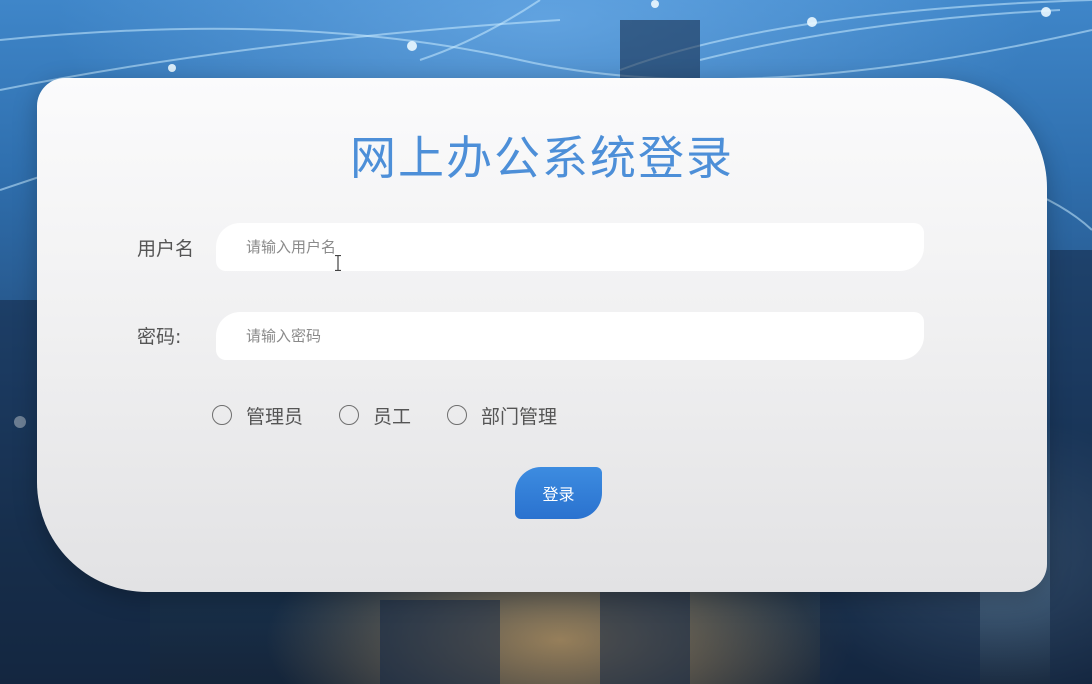  Describe the element at coordinates (338, 263) in the screenshot. I see `text-cursor-icon` at that location.